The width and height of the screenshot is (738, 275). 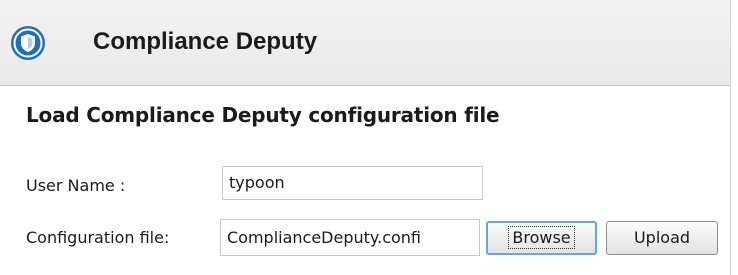 I want to click on browse-button-label: Browse, so click(x=541, y=237).